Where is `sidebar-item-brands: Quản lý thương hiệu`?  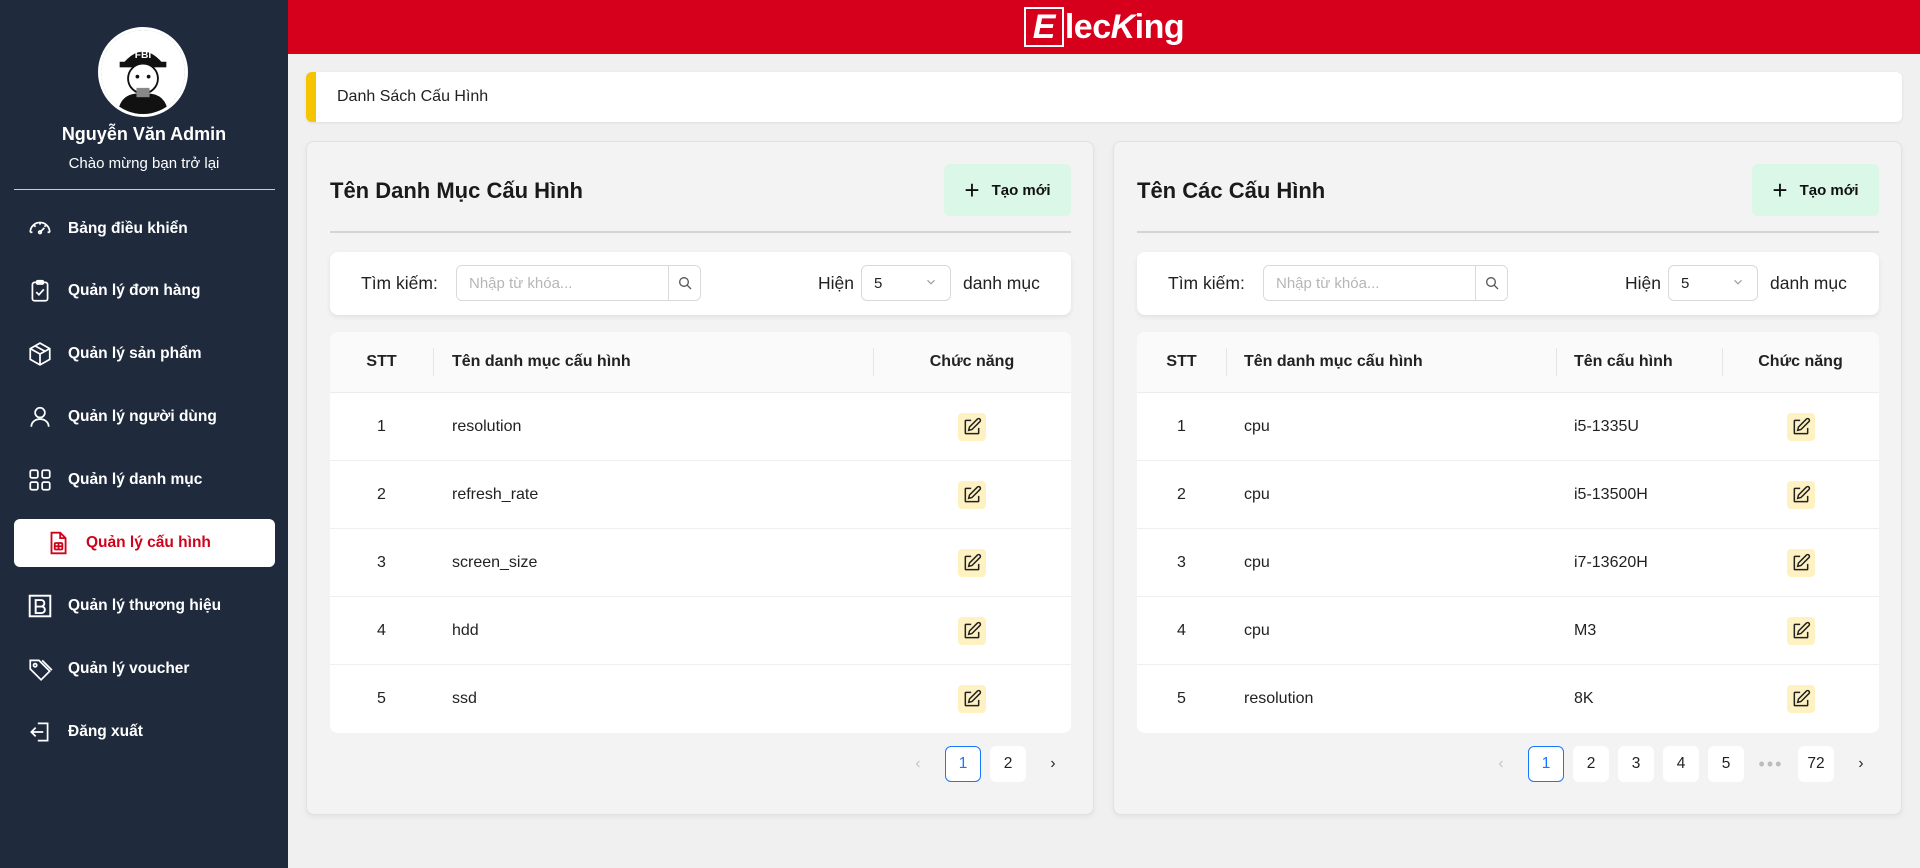 sidebar-item-brands: Quản lý thương hiệu is located at coordinates (144, 606).